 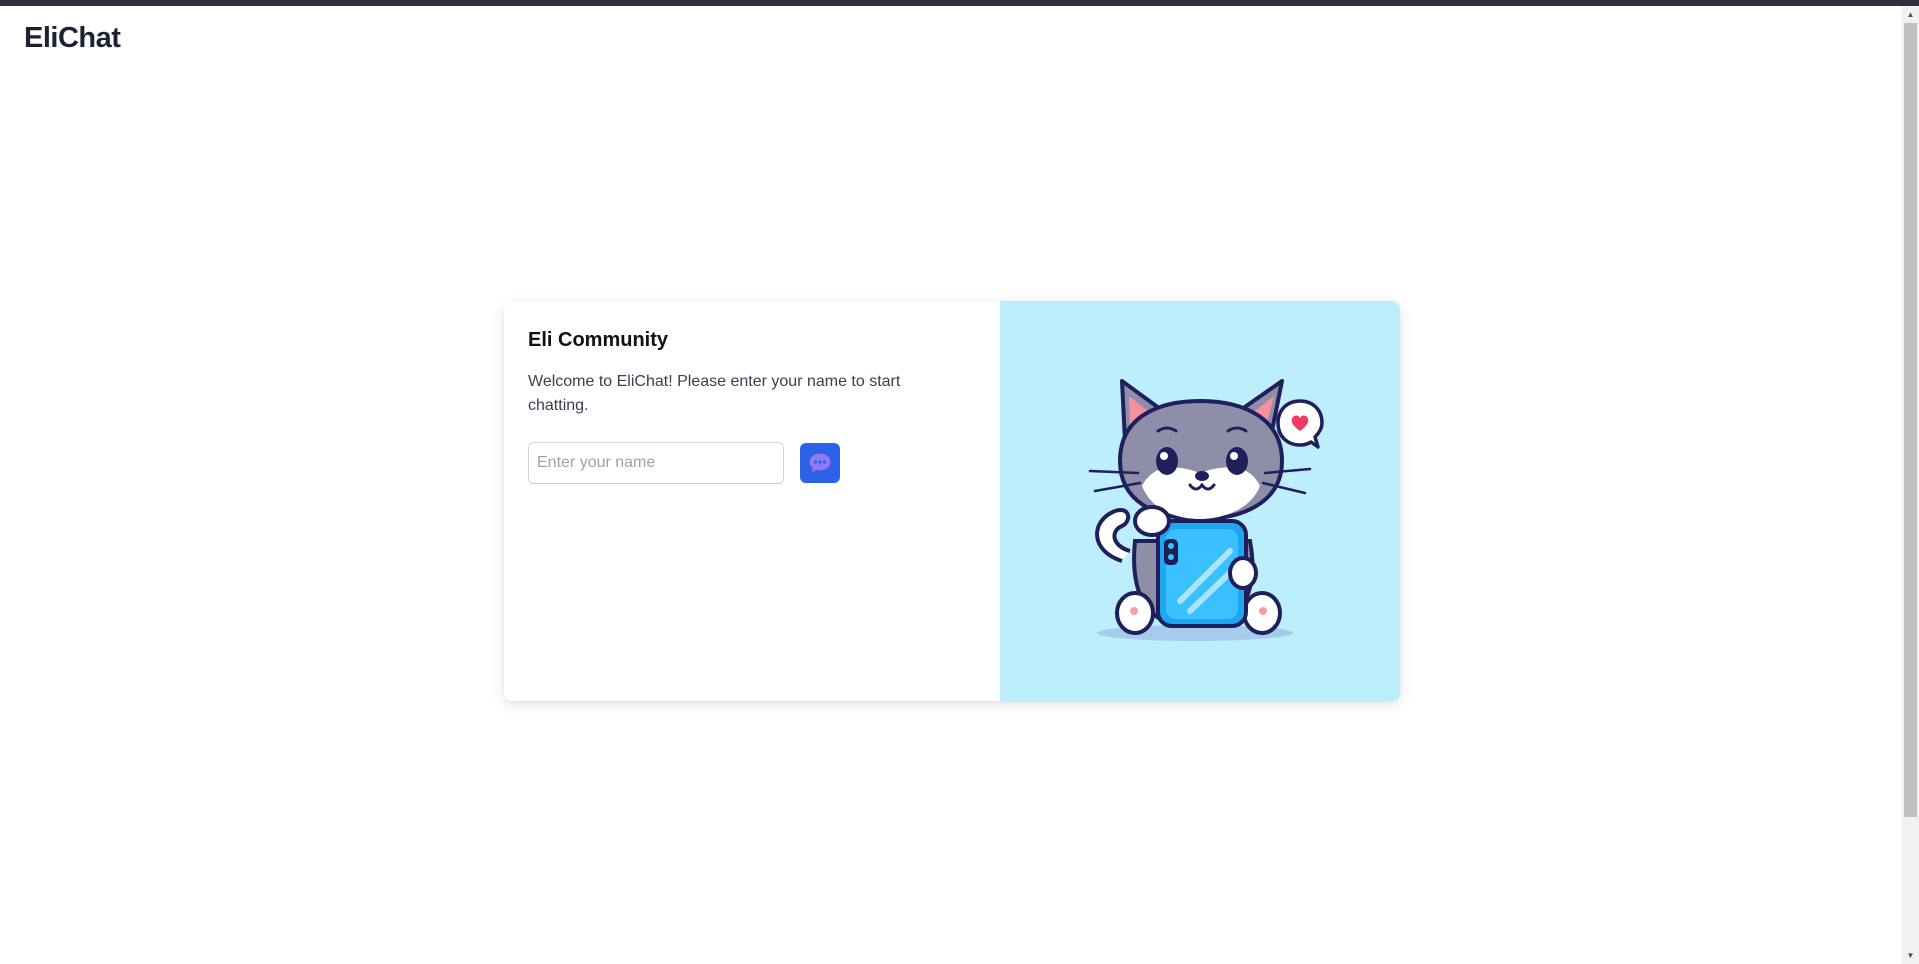 I want to click on scroll-up-icon: ▲, so click(x=1910, y=14).